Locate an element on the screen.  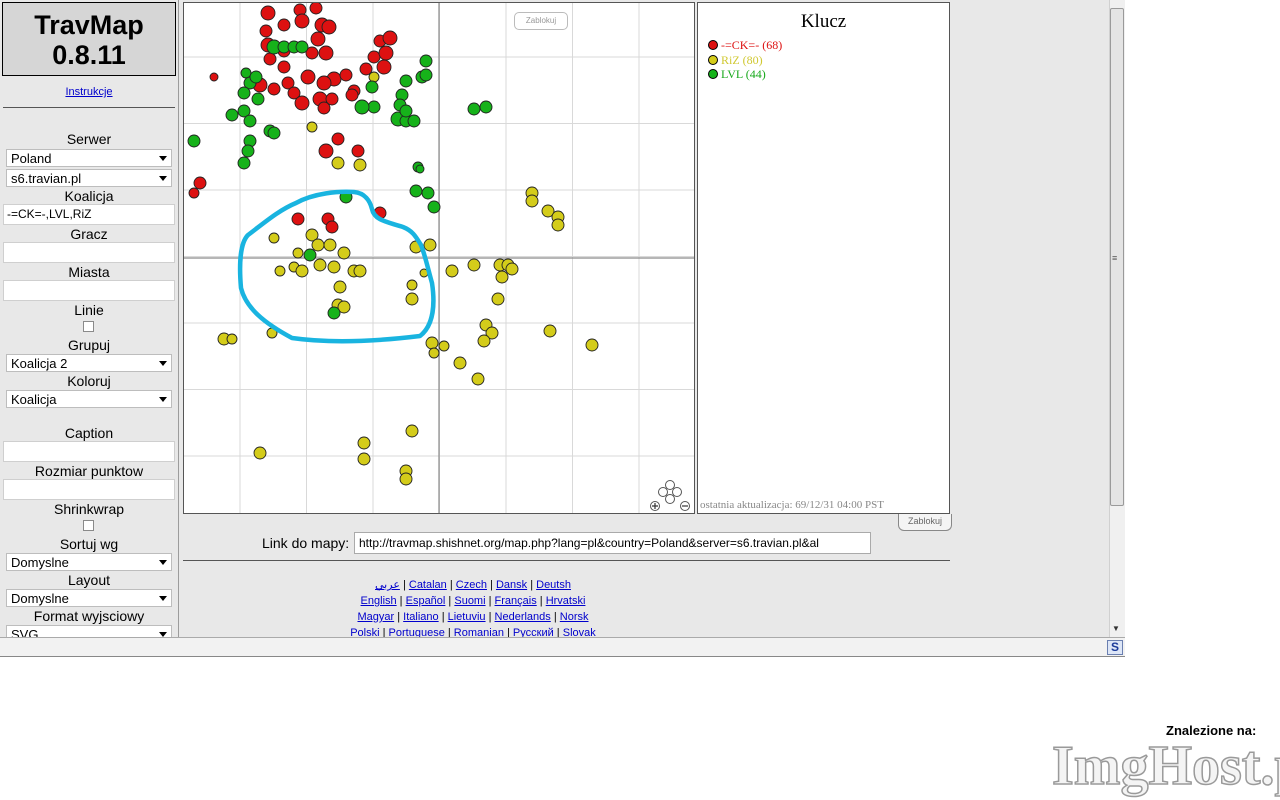
pan-up-icon is located at coordinates (670, 485).